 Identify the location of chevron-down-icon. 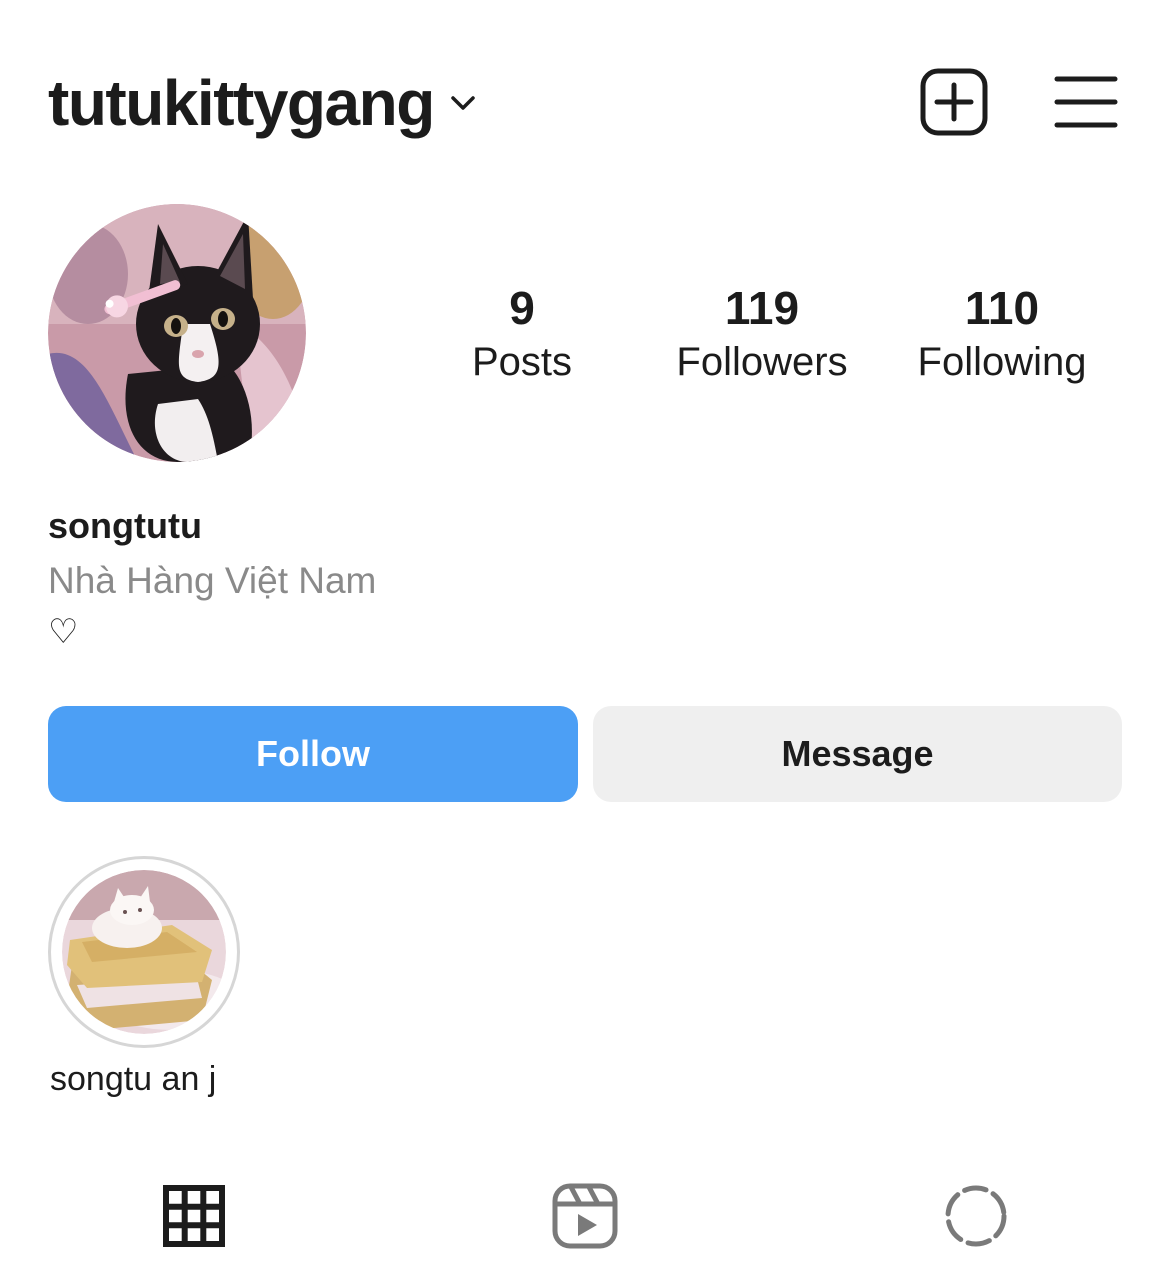
(463, 103).